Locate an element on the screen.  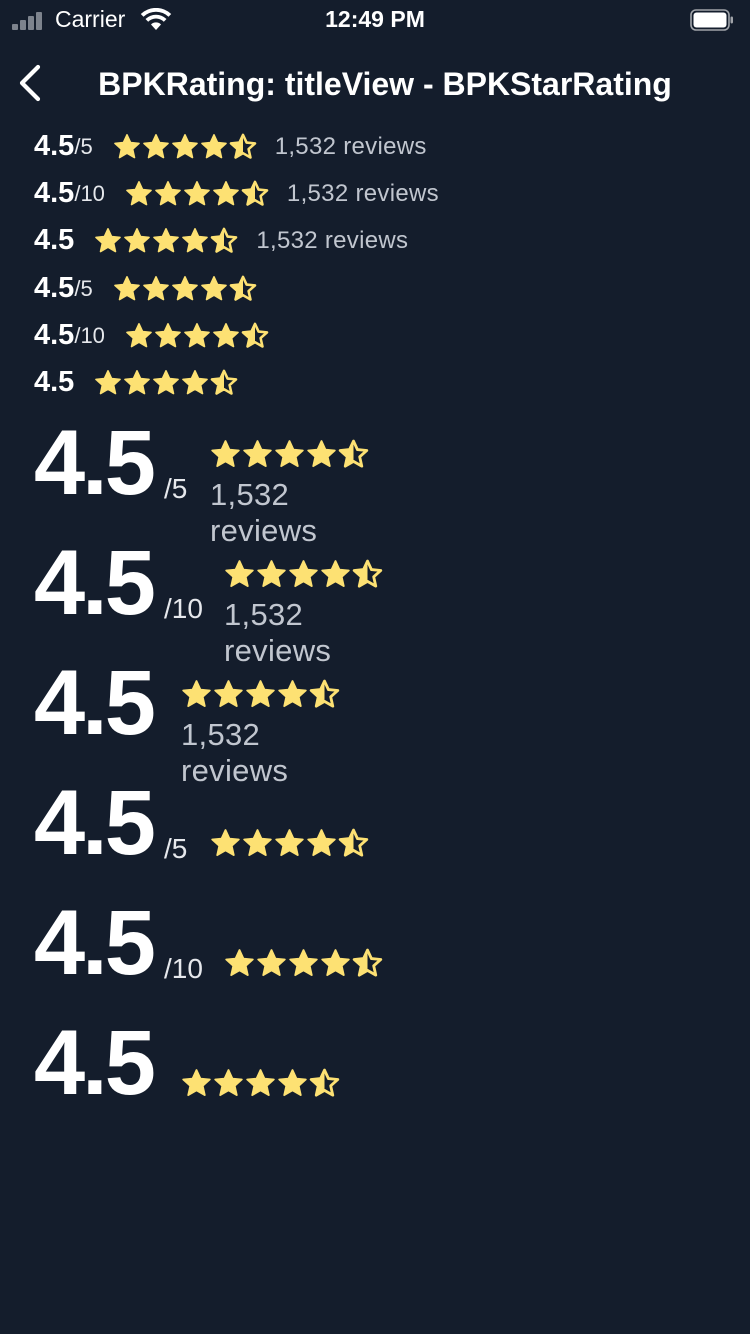
status-time: 12:49 PM is located at coordinates (375, 19).